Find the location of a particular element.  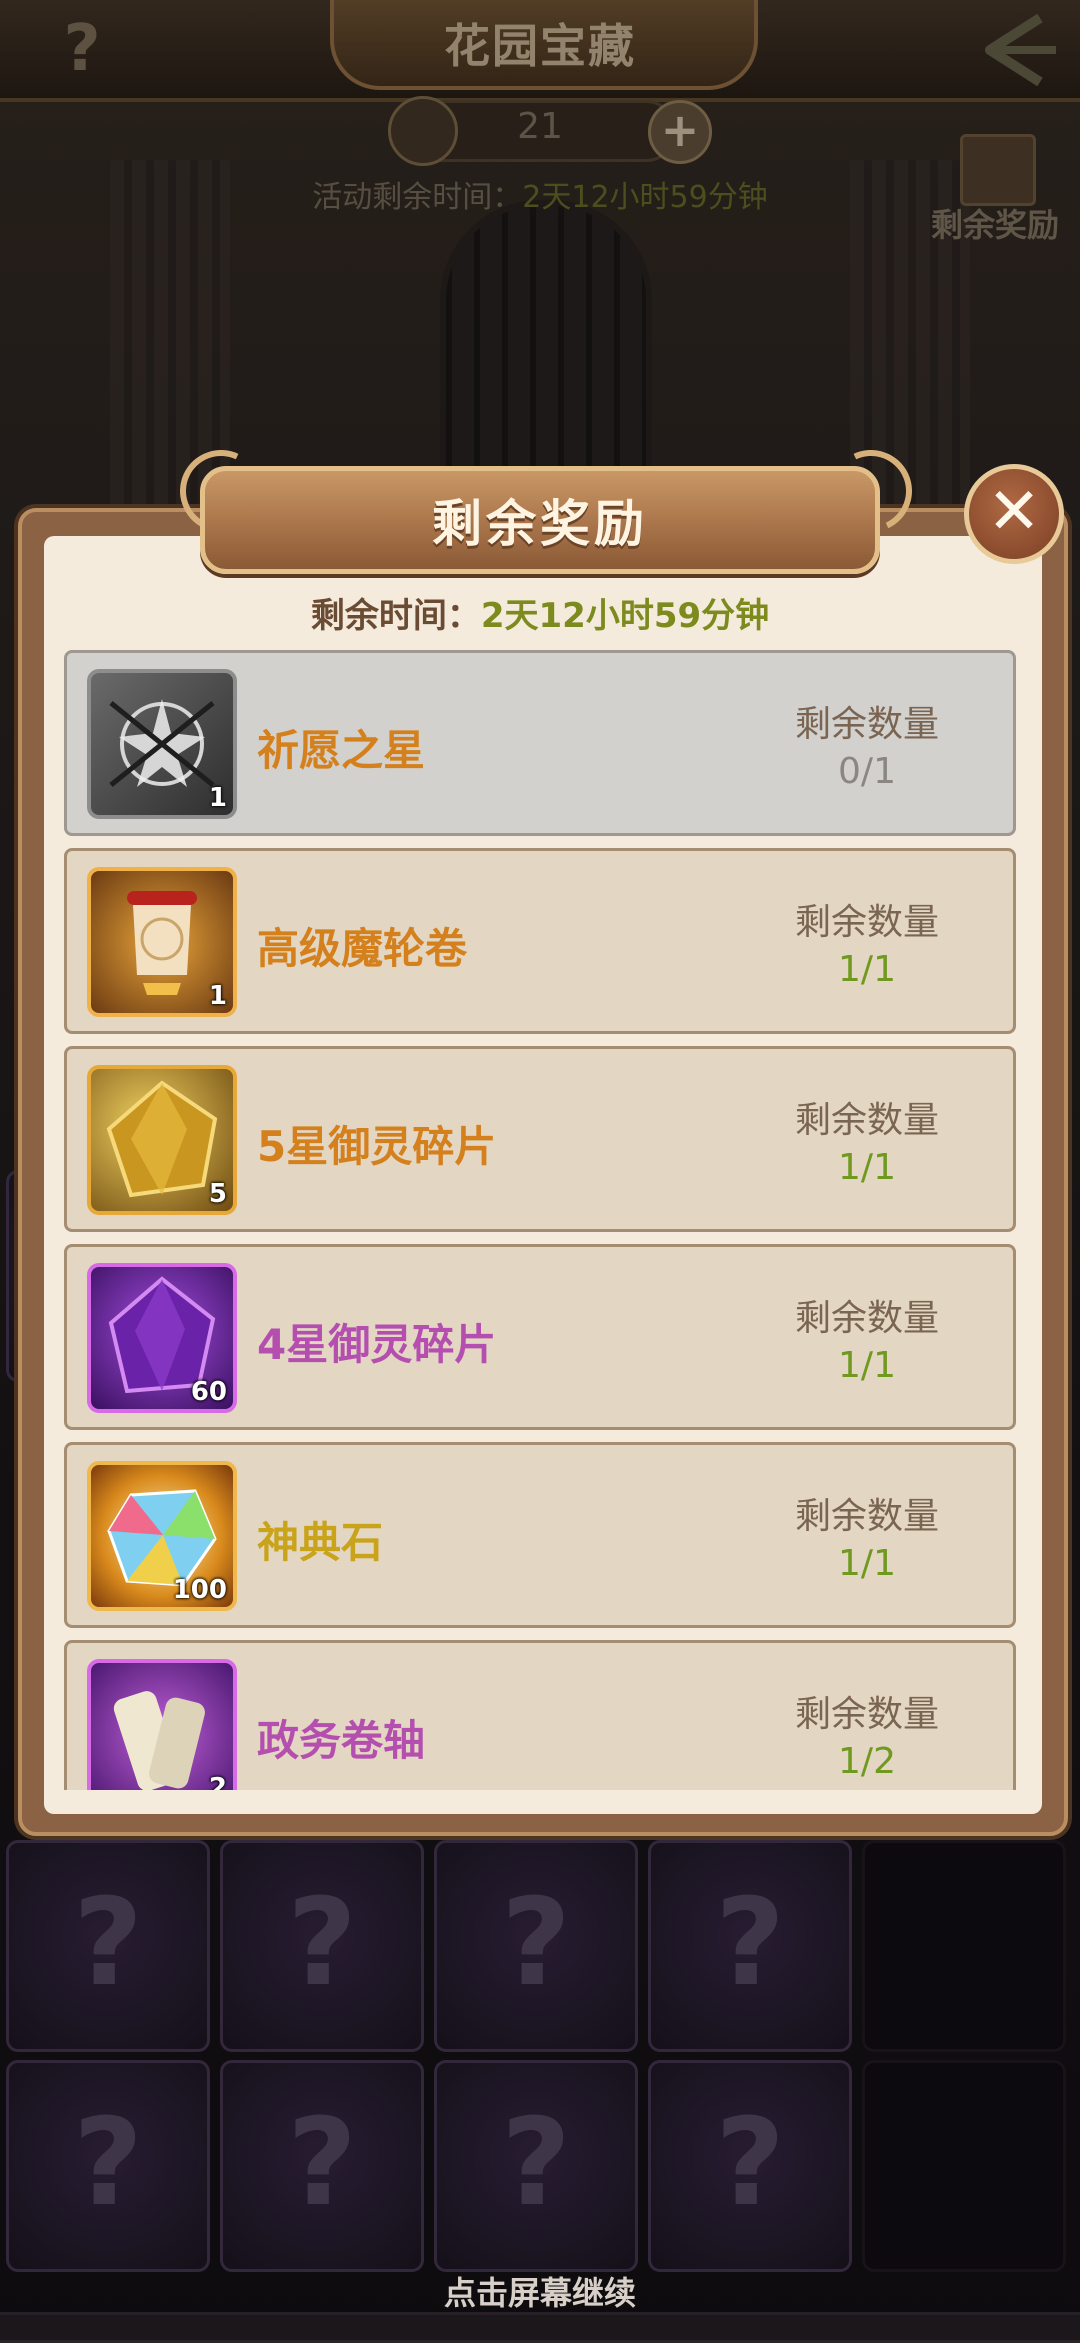

purple-shard-icon: 60 is located at coordinates (162, 1338).